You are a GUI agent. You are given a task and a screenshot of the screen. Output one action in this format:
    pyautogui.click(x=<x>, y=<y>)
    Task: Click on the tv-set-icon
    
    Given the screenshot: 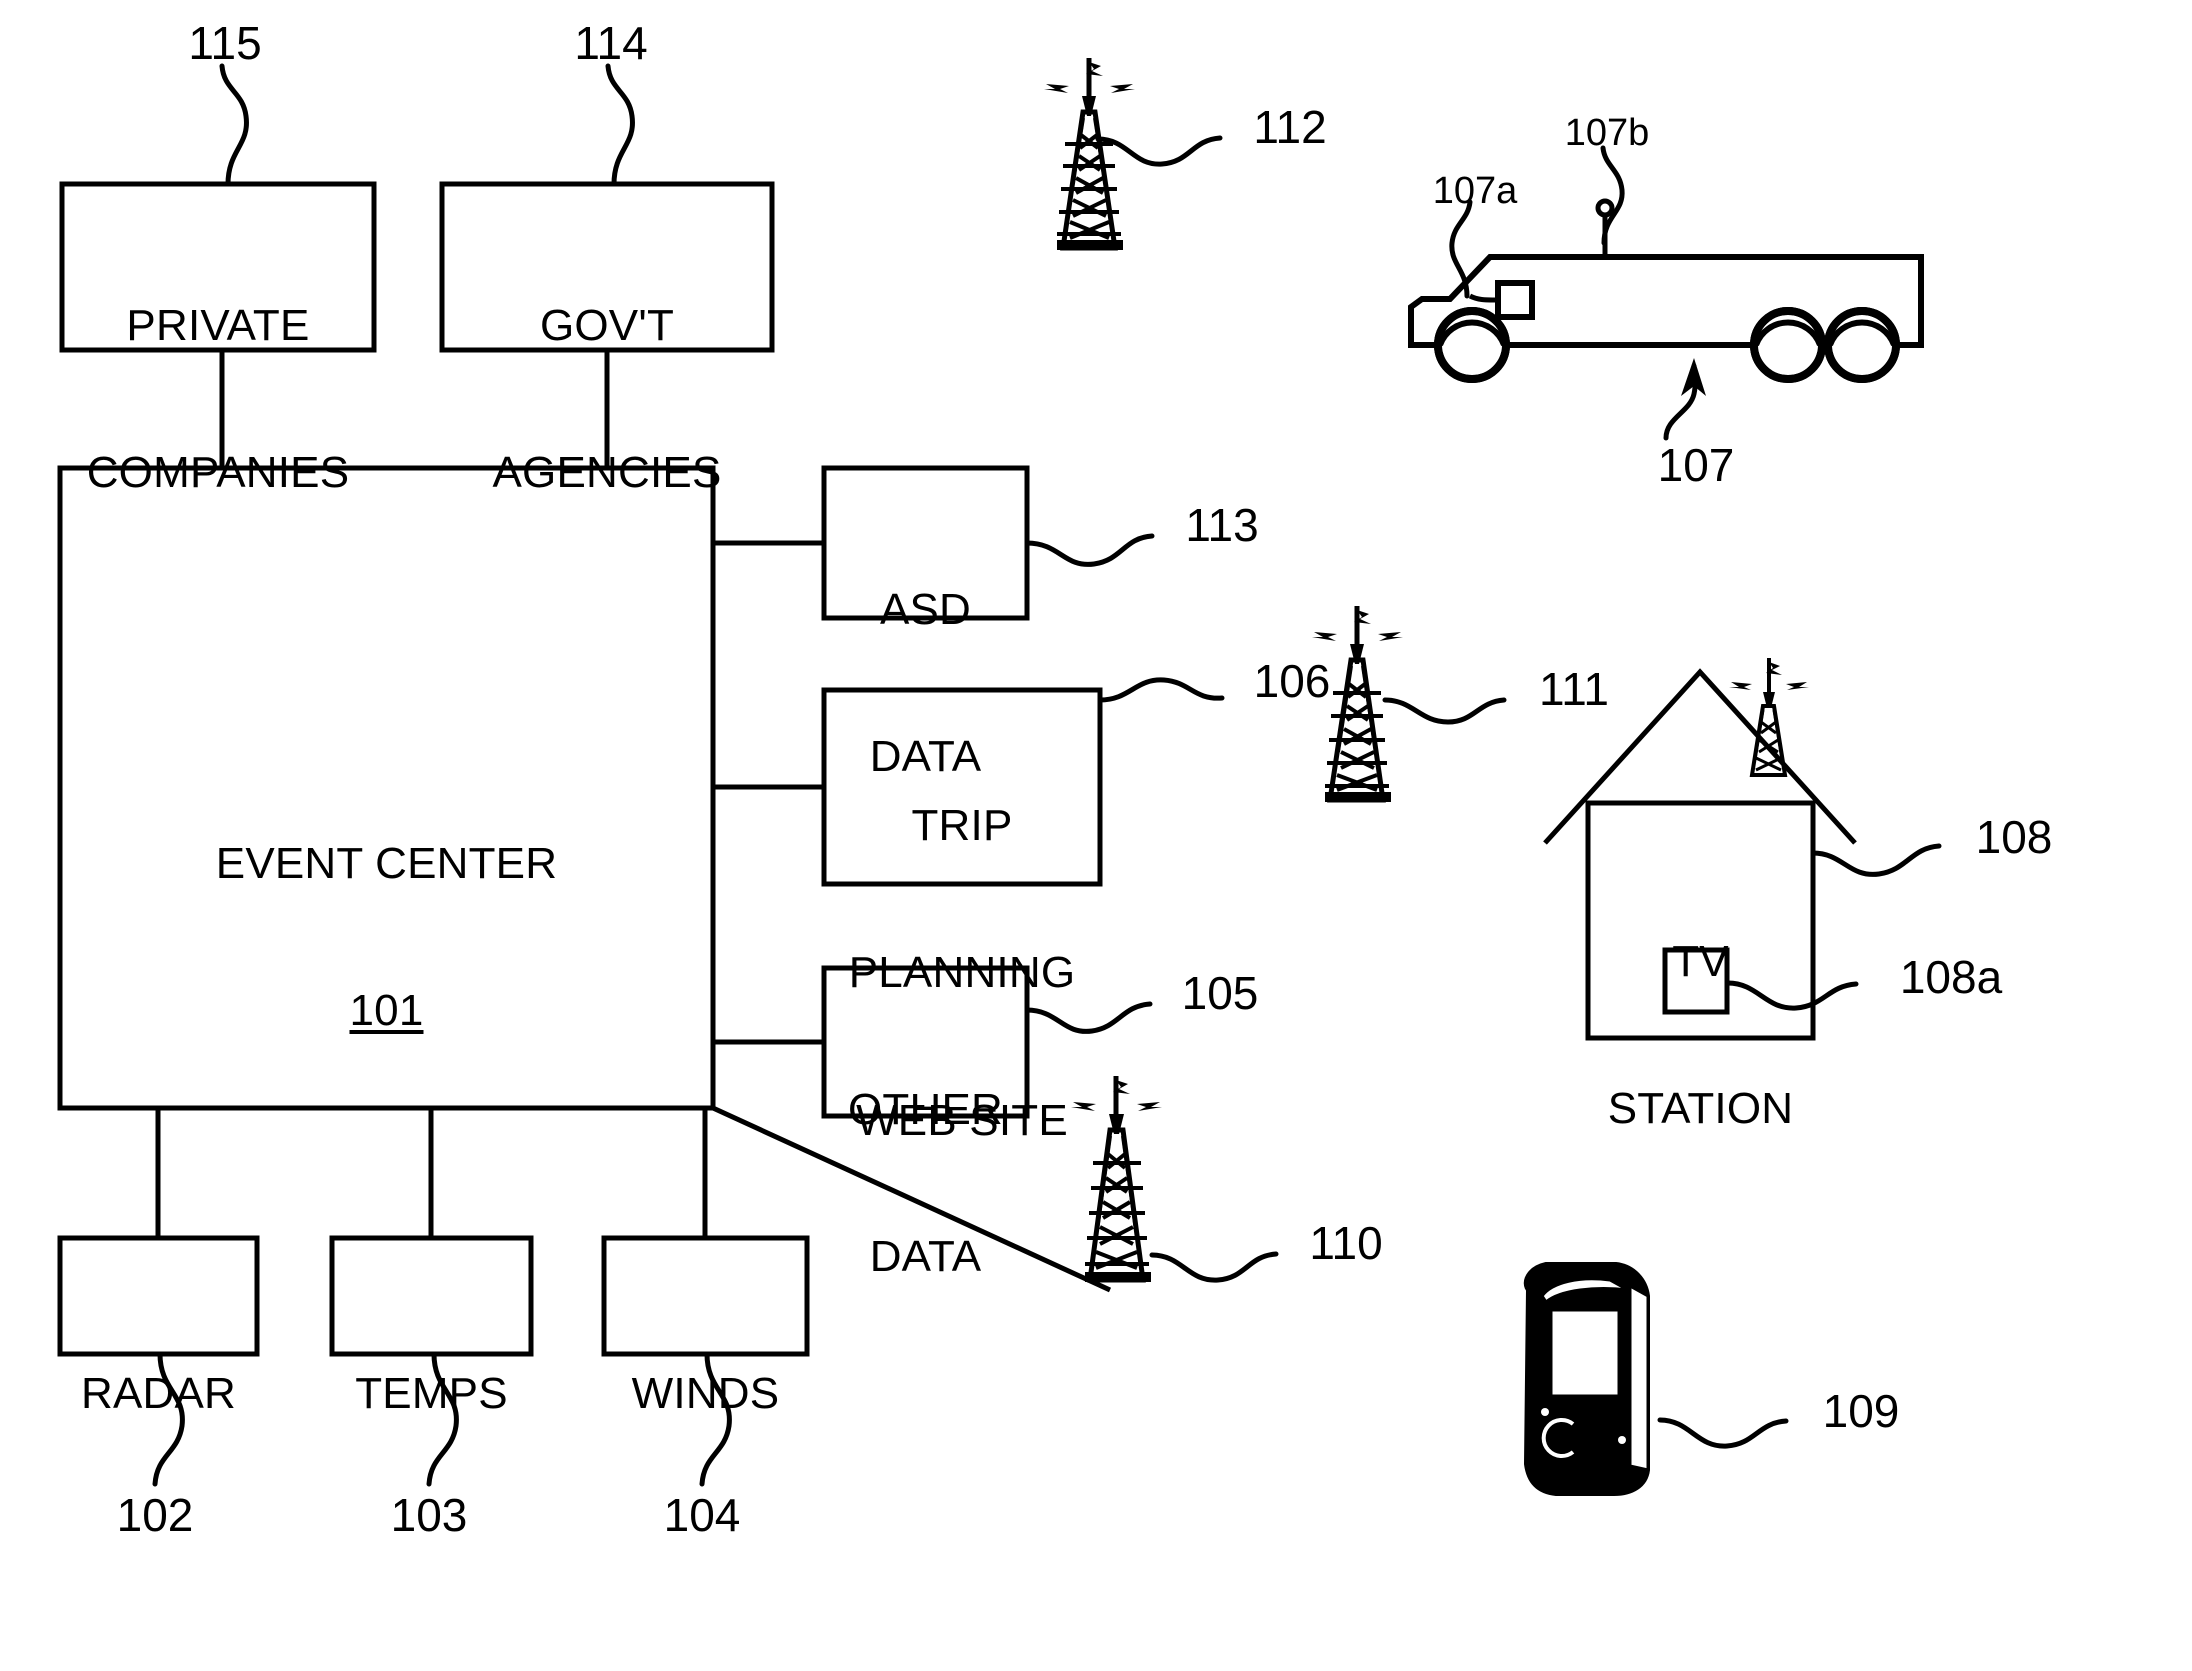 What is the action you would take?
    pyautogui.click(x=1696, y=981)
    